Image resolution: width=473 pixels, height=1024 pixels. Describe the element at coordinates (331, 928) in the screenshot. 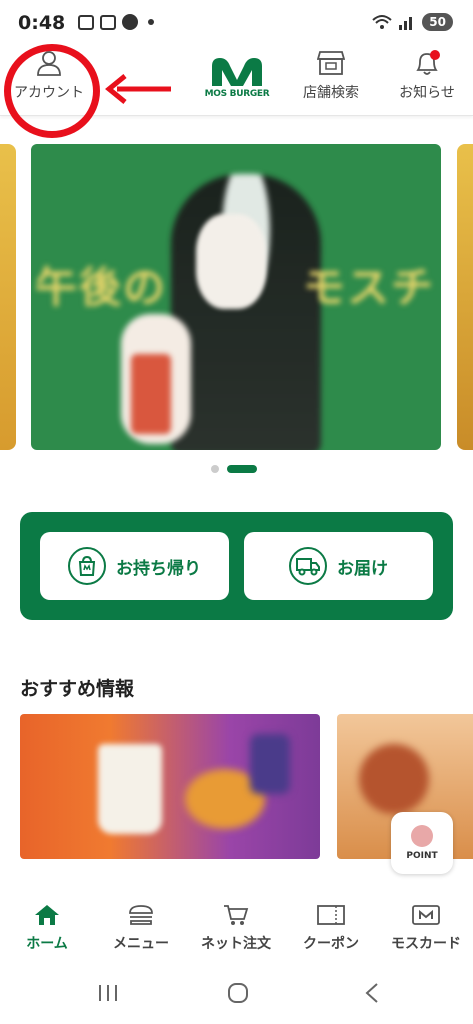

I see `nav-coupon: クーポン` at that location.